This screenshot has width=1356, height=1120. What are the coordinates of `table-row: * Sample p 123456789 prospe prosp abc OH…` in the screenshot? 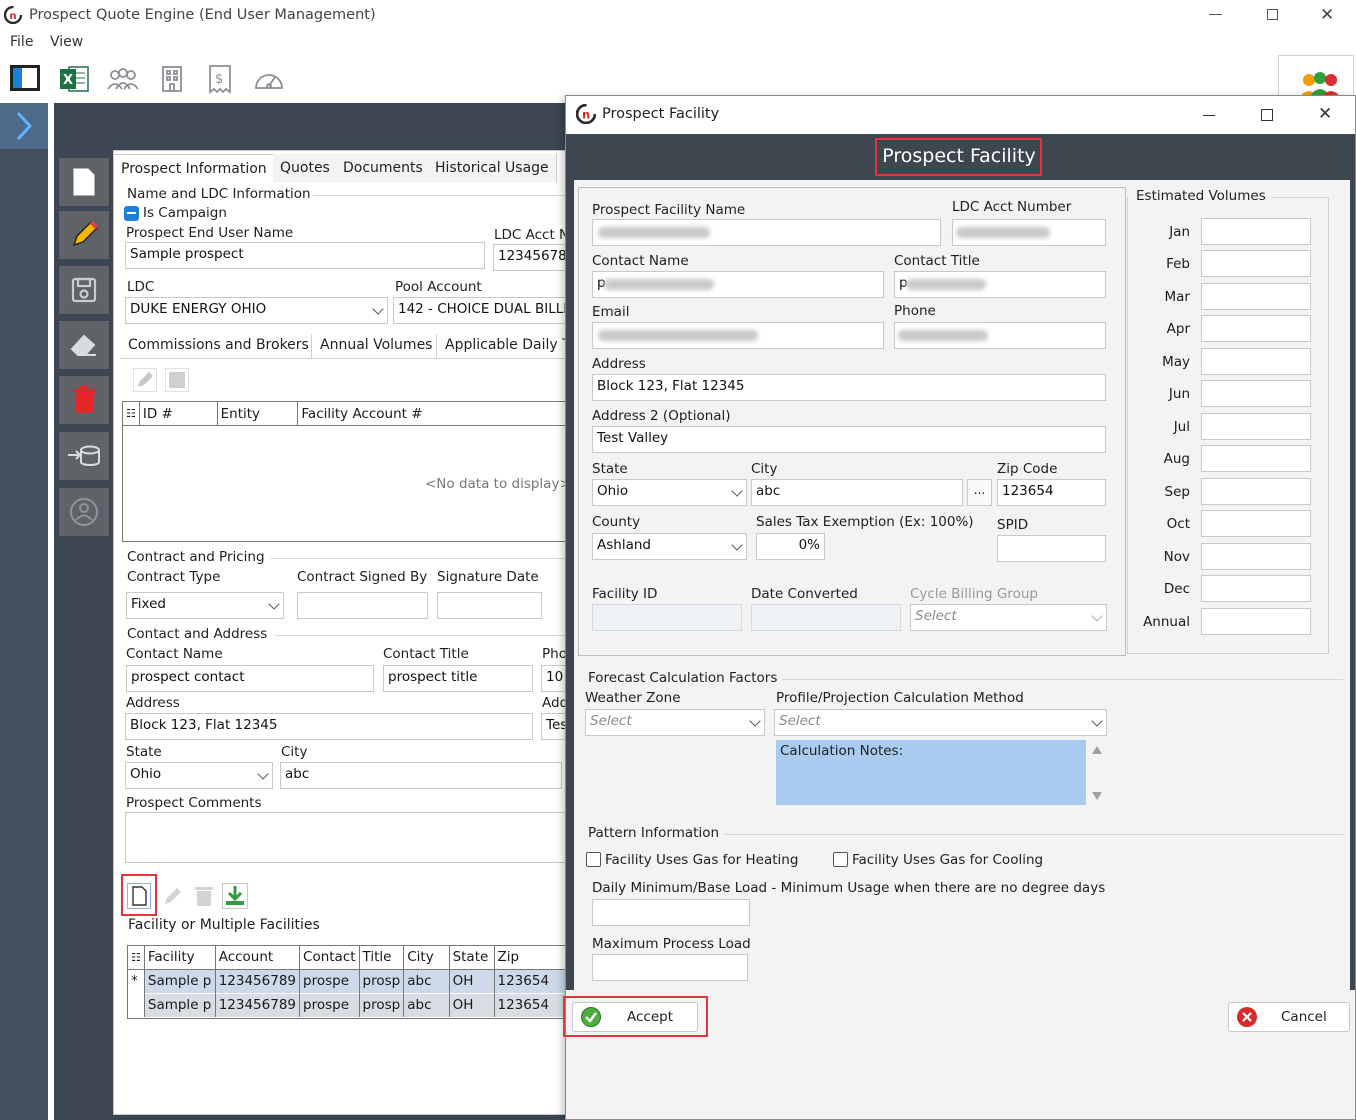 It's located at (350, 981).